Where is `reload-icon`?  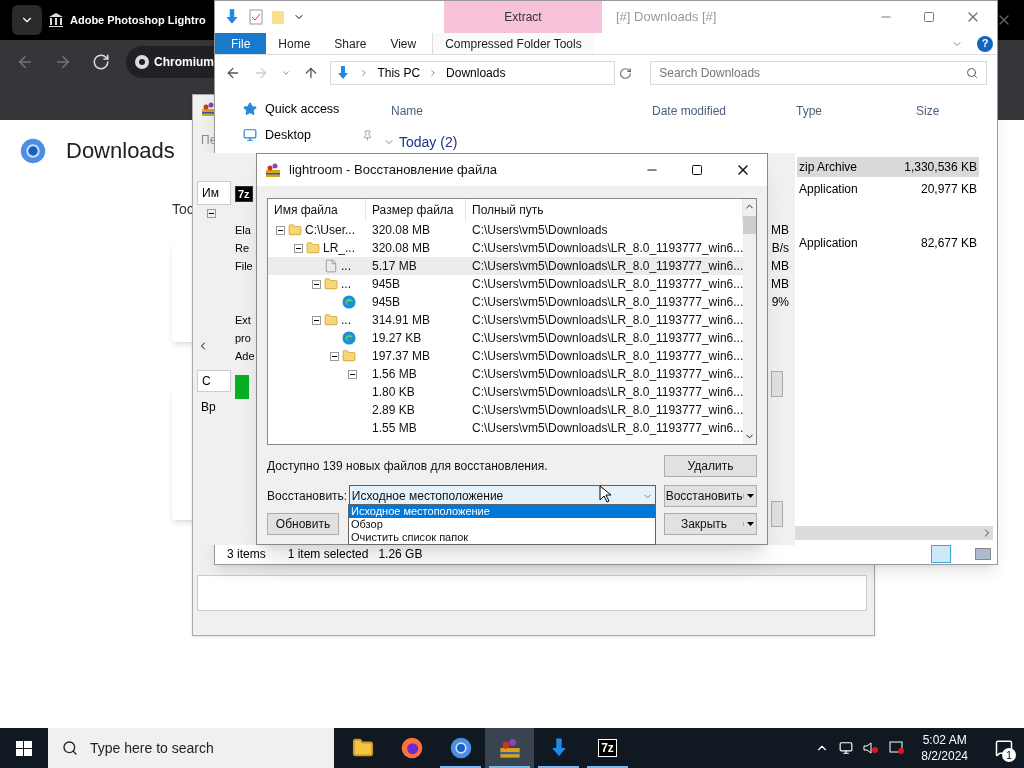 reload-icon is located at coordinates (101, 62).